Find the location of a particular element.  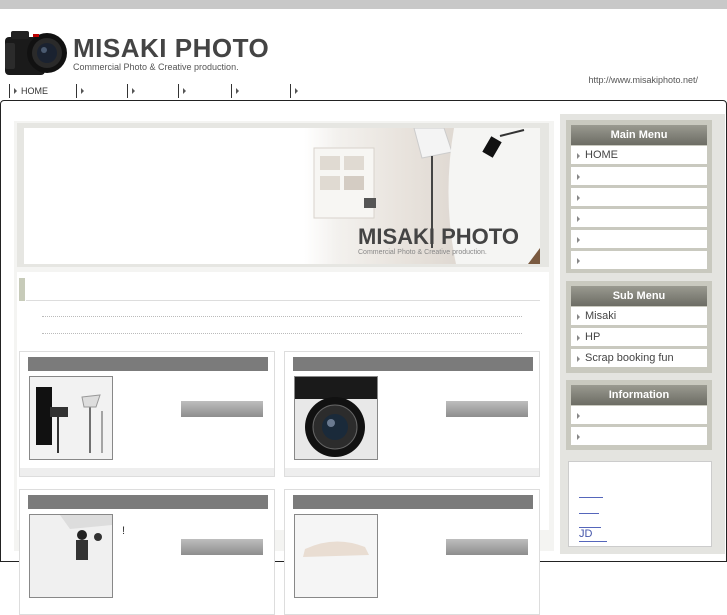

menu-label: Misaki is located at coordinates (601, 316).